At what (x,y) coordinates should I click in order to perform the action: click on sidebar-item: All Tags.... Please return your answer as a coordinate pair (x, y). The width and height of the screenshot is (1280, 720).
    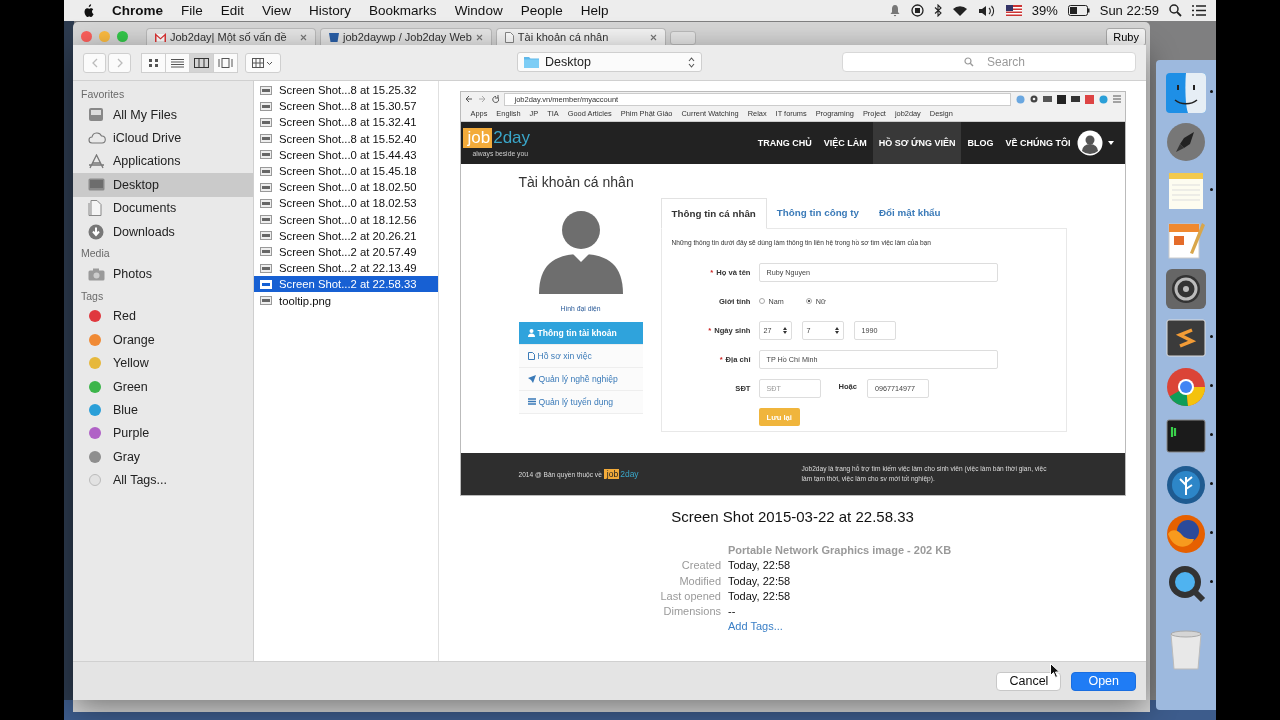
    Looking at the image, I should click on (163, 480).